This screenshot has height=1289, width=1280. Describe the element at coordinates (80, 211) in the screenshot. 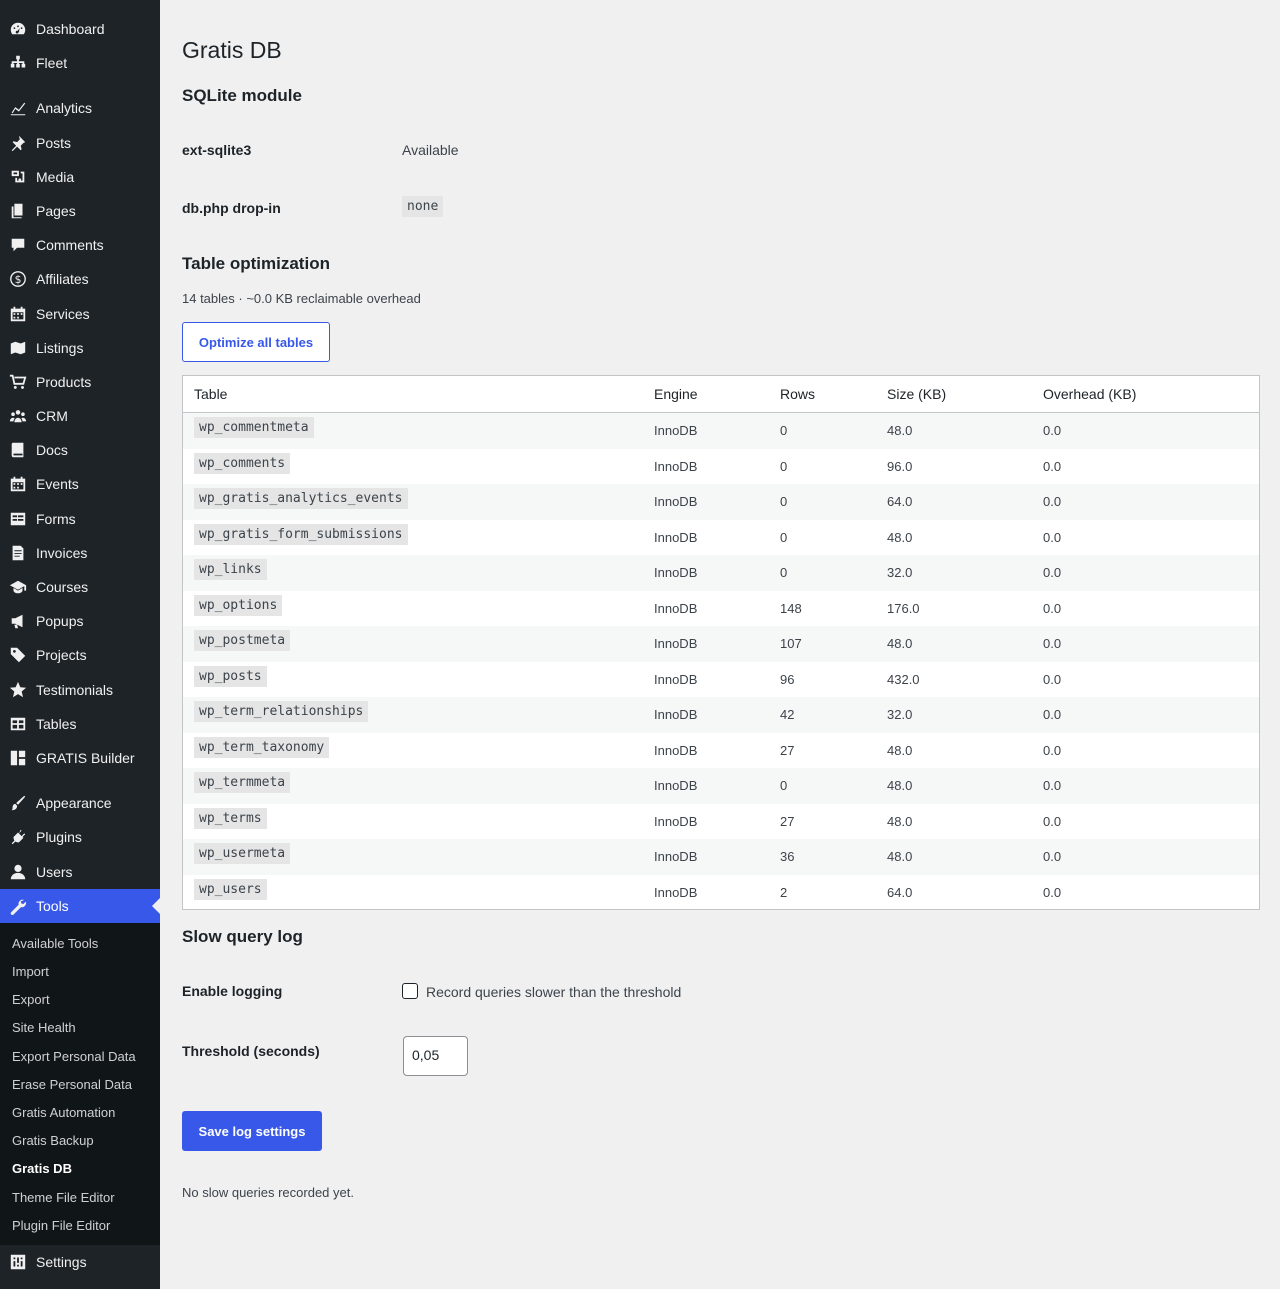

I see `sidebar-item-pages: Pages` at that location.